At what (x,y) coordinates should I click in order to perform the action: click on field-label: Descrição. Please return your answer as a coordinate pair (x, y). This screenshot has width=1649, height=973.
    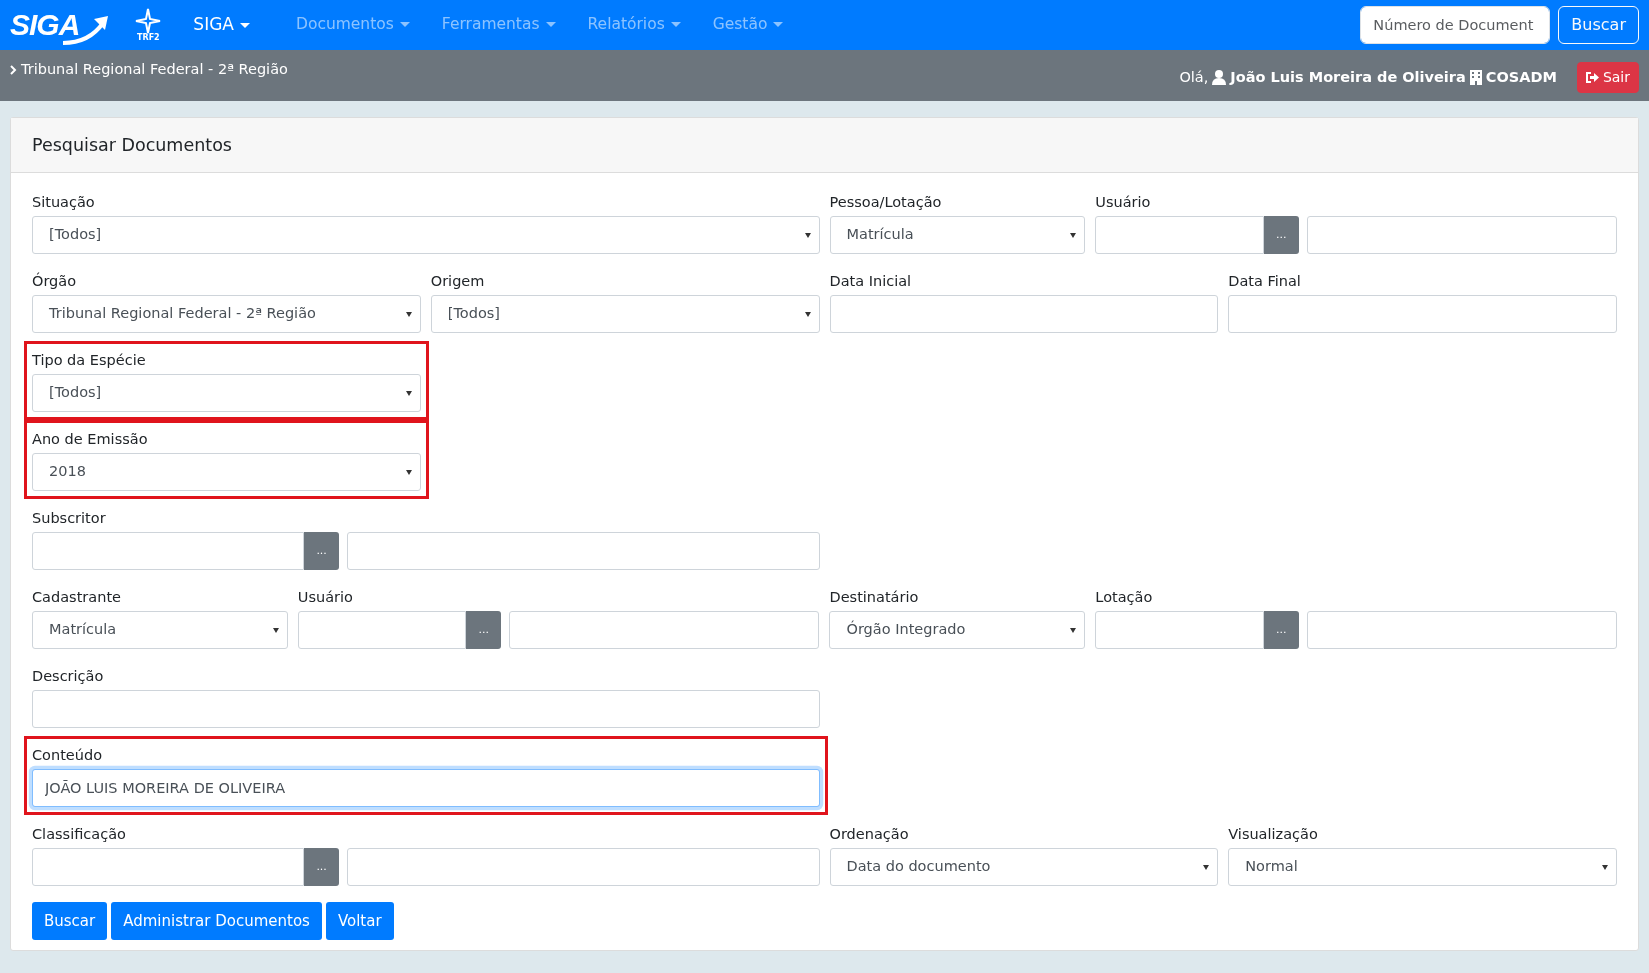
    Looking at the image, I should click on (68, 677).